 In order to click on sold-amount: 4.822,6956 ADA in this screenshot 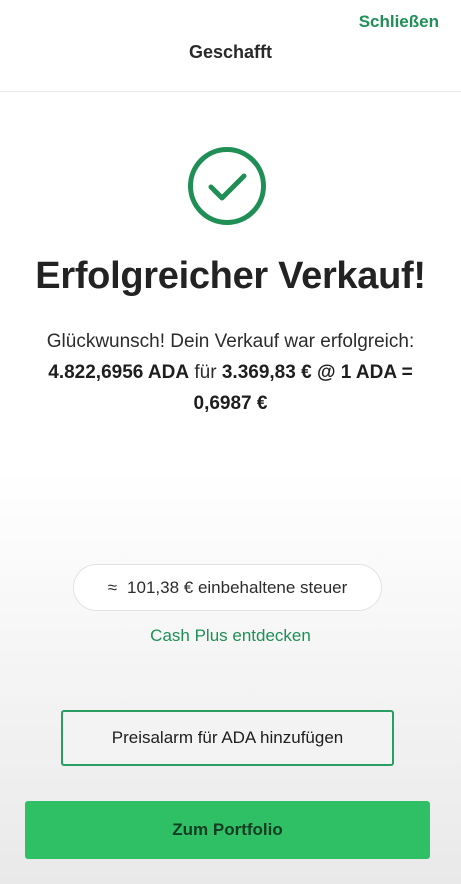, I will do `click(119, 372)`.